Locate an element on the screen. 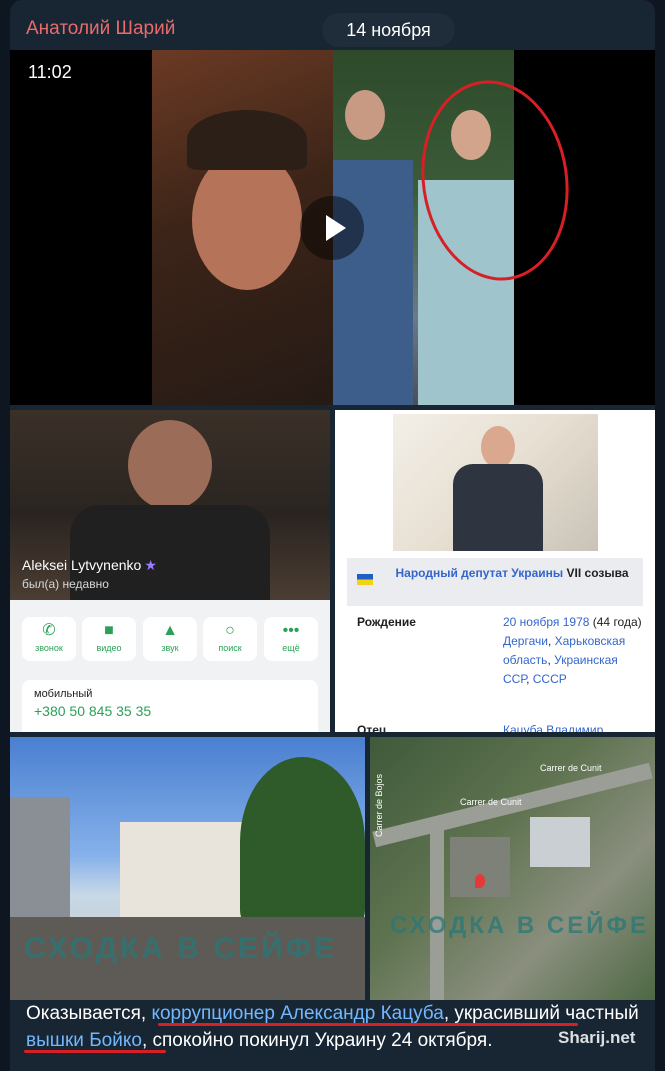 This screenshot has height=1071, width=665. wiki-father-label: Отец is located at coordinates (372, 727).